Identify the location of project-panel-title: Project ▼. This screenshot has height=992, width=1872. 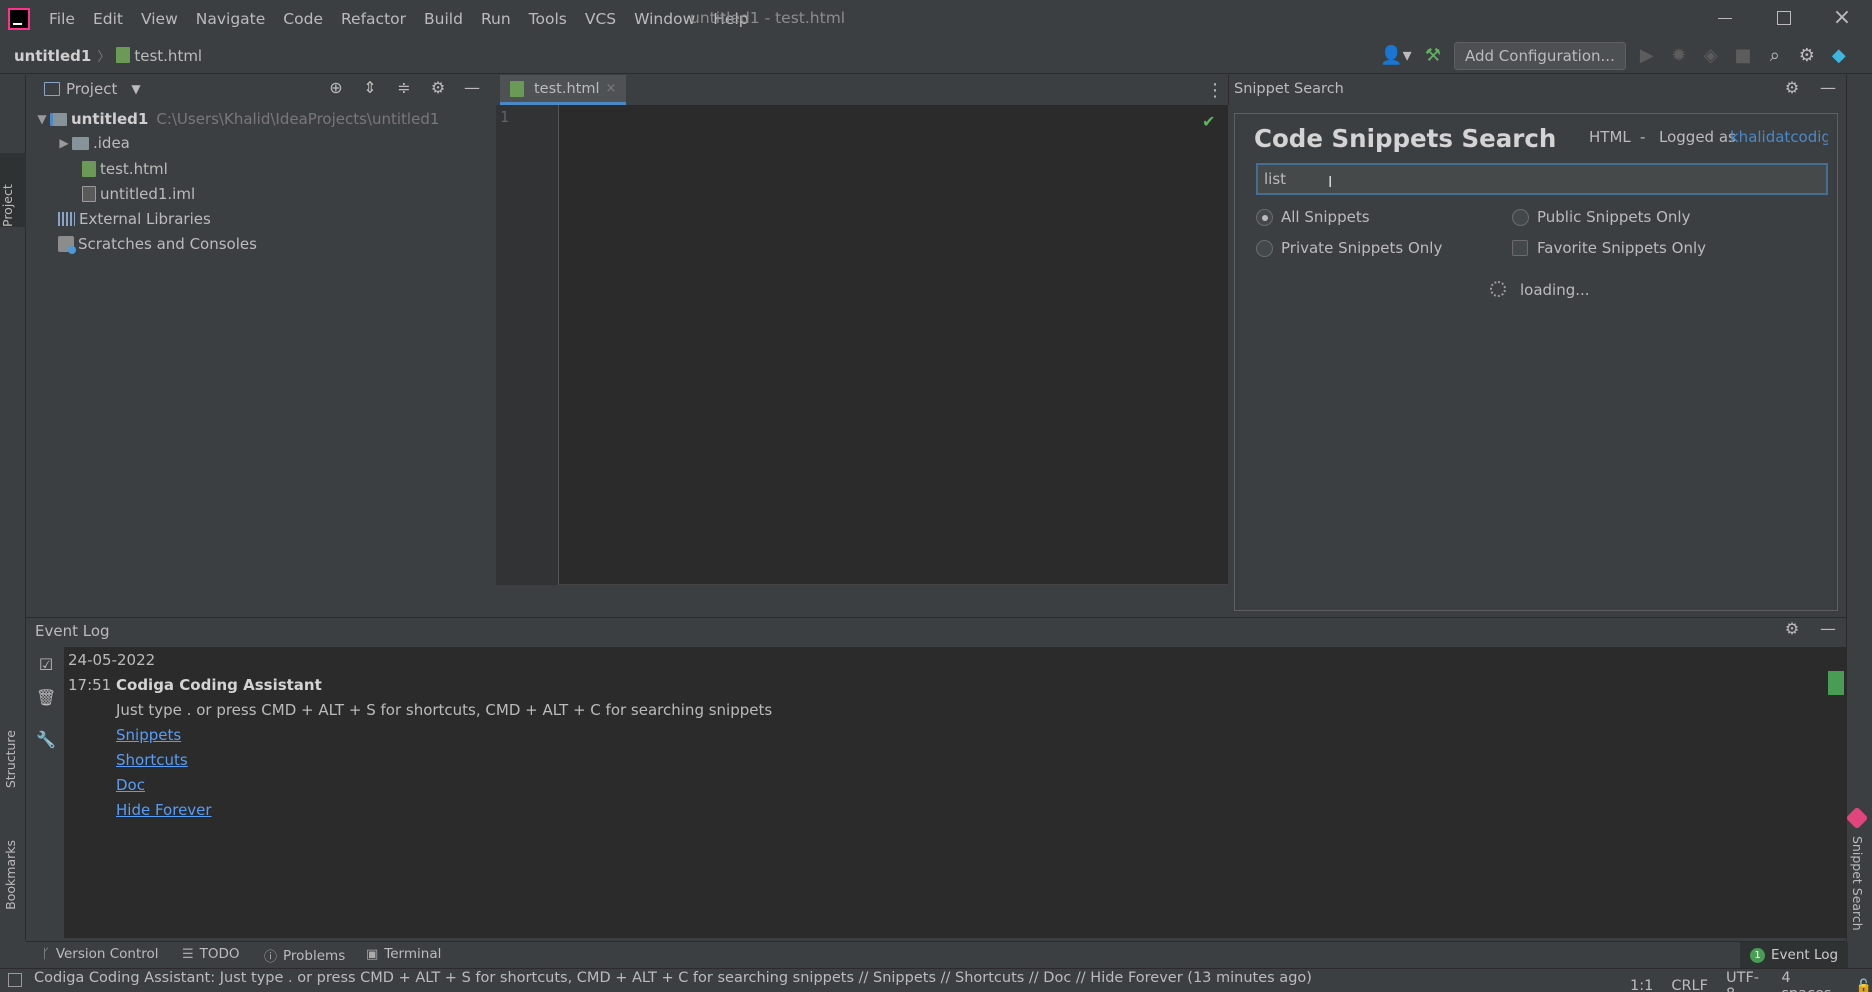
(92, 89).